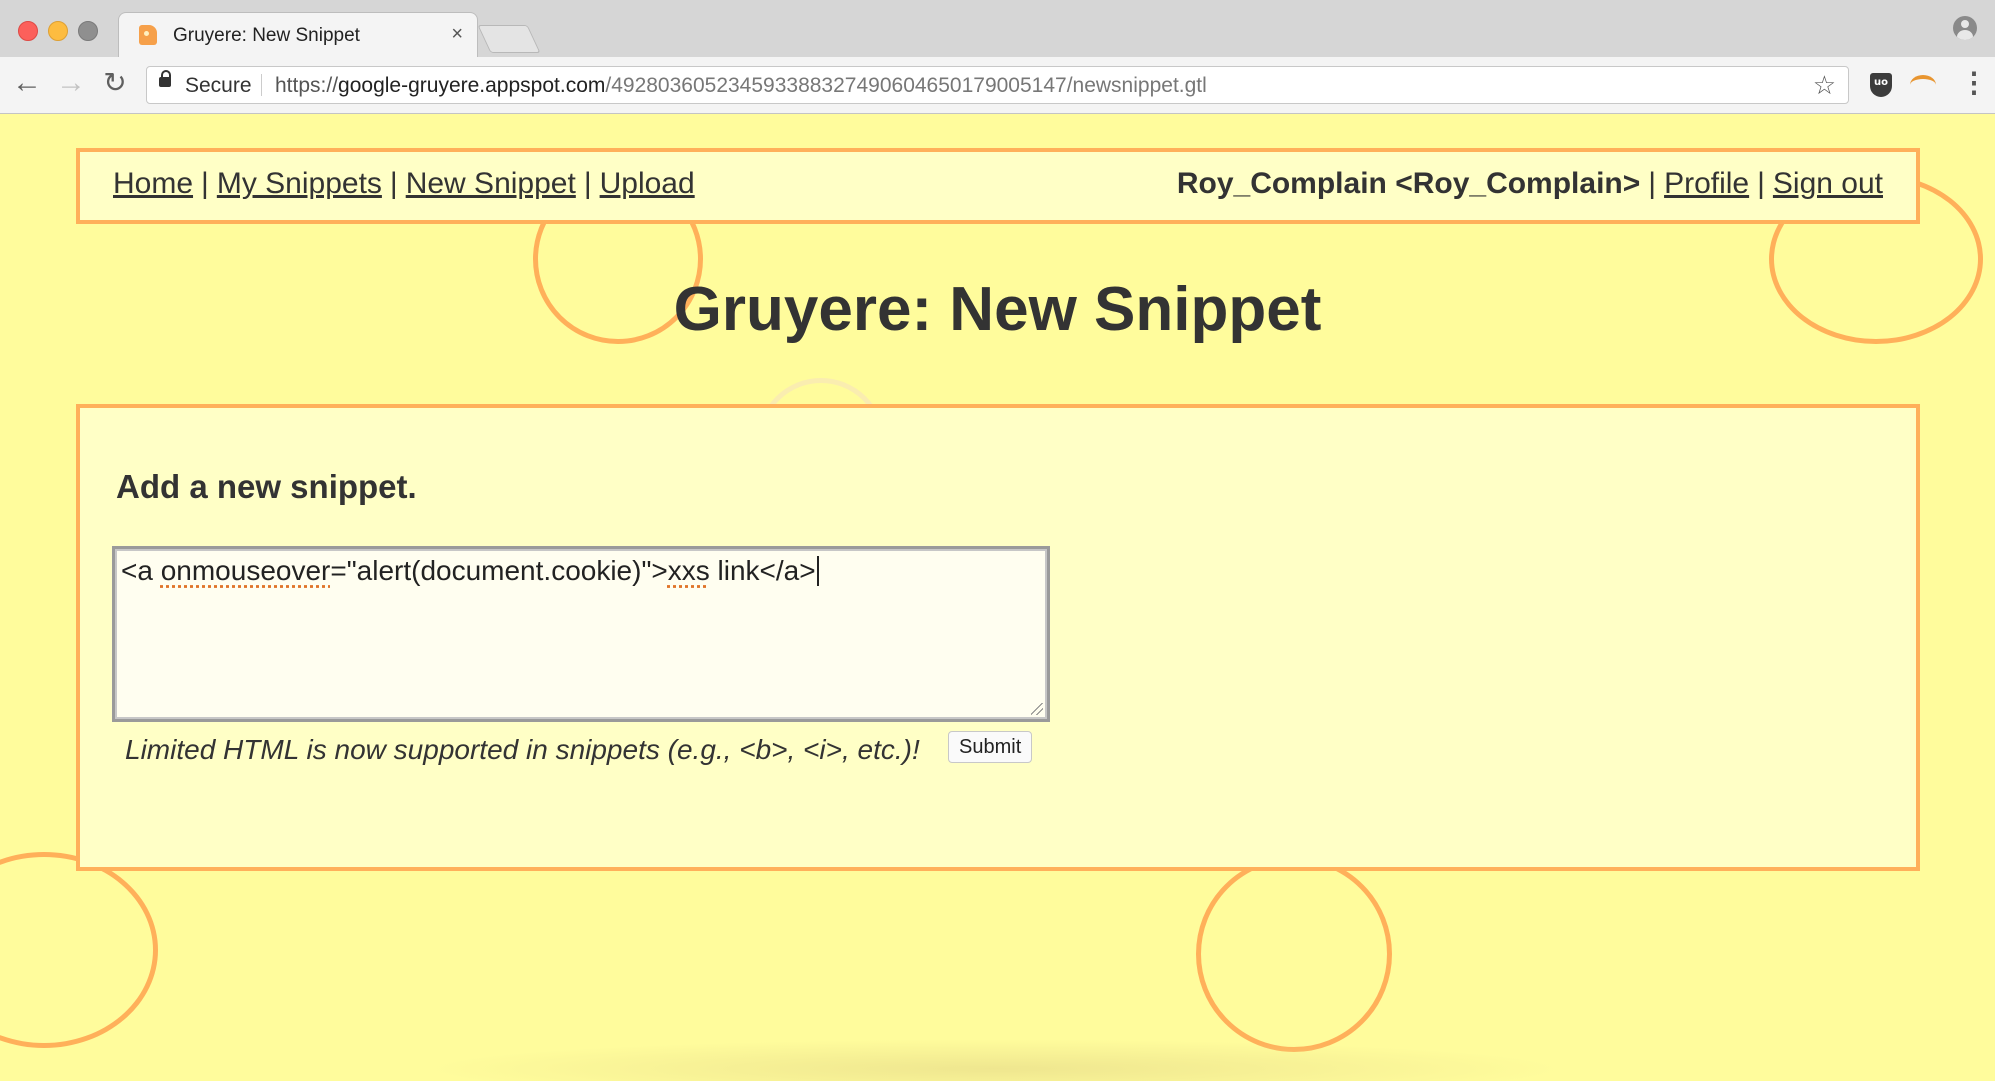 Image resolution: width=1995 pixels, height=1081 pixels. Describe the element at coordinates (491, 183) in the screenshot. I see `new-snippet-link: New Snippet` at that location.